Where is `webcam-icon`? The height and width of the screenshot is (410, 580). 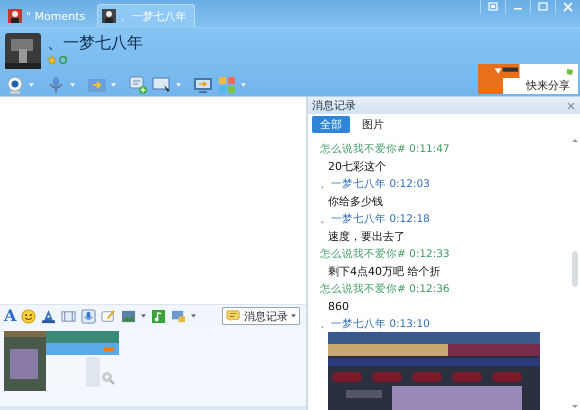
webcam-icon is located at coordinates (15, 85).